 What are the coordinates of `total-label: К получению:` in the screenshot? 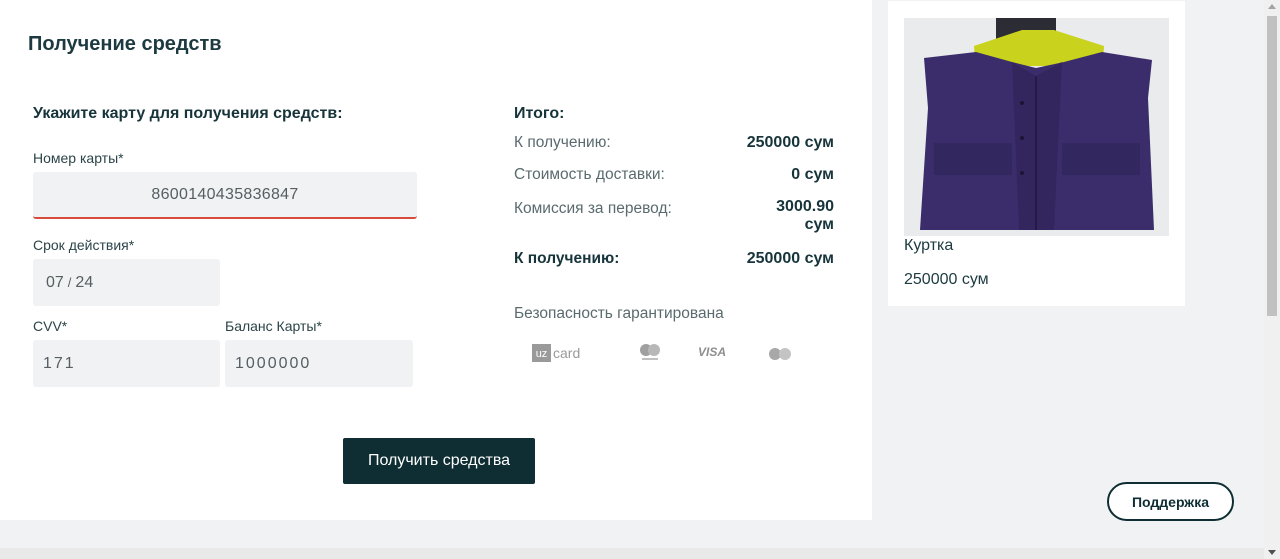 It's located at (567, 258).